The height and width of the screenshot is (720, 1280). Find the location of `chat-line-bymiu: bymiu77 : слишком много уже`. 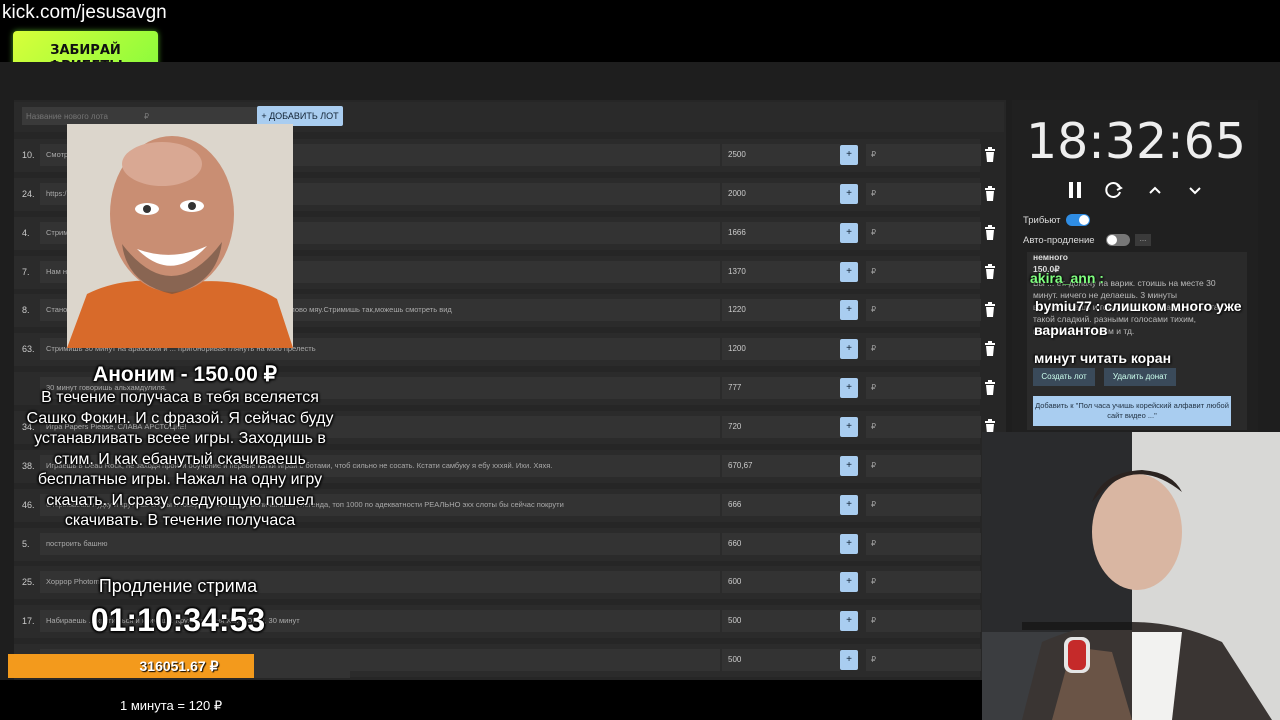

chat-line-bymiu: bymiu77 : слишком много уже is located at coordinates (1138, 306).